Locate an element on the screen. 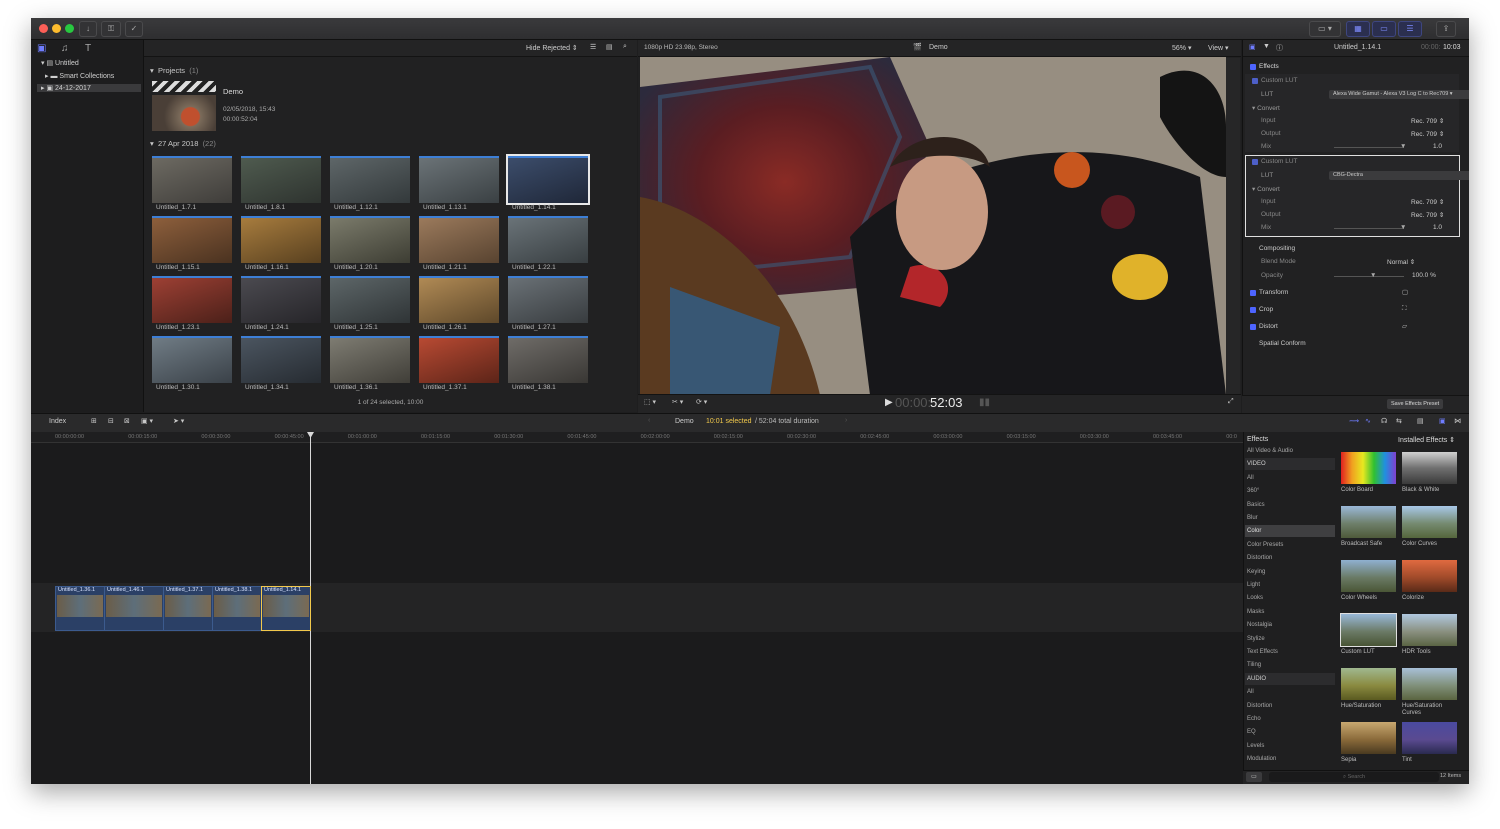  effects-category: All is located at coordinates (1290, 478).